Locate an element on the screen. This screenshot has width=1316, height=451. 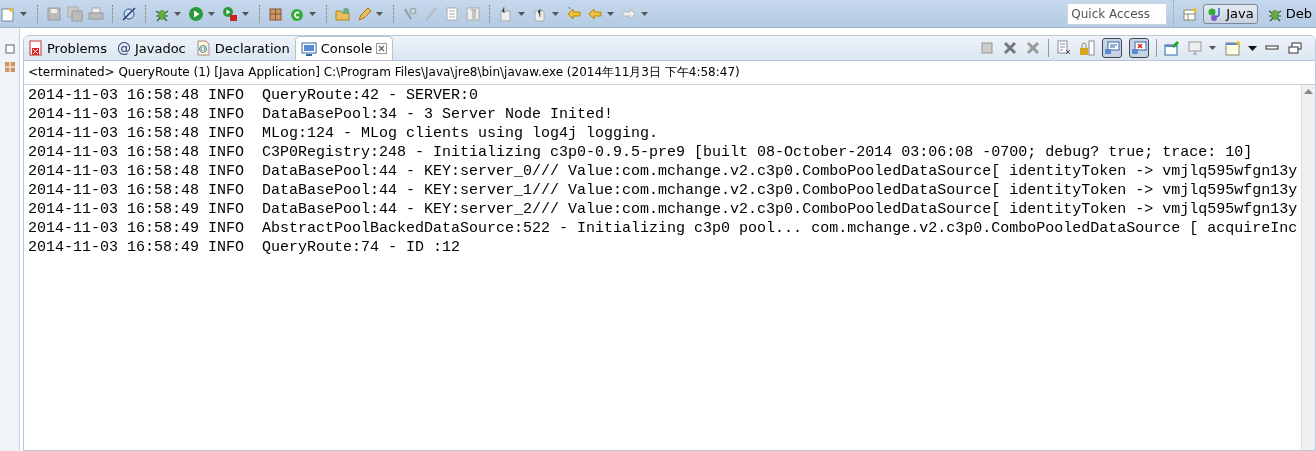
at-sign-icon: @ is located at coordinates (123, 48).